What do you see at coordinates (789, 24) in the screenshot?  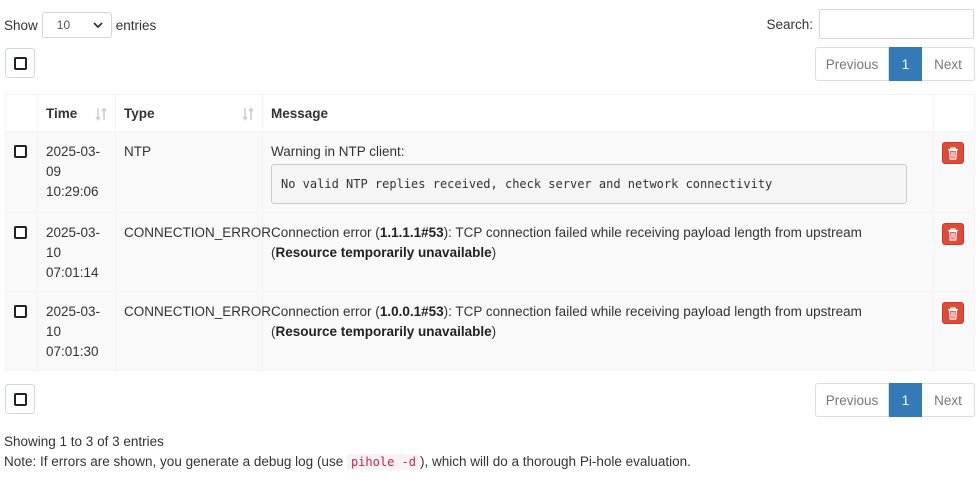 I see `search-label: Search:` at bounding box center [789, 24].